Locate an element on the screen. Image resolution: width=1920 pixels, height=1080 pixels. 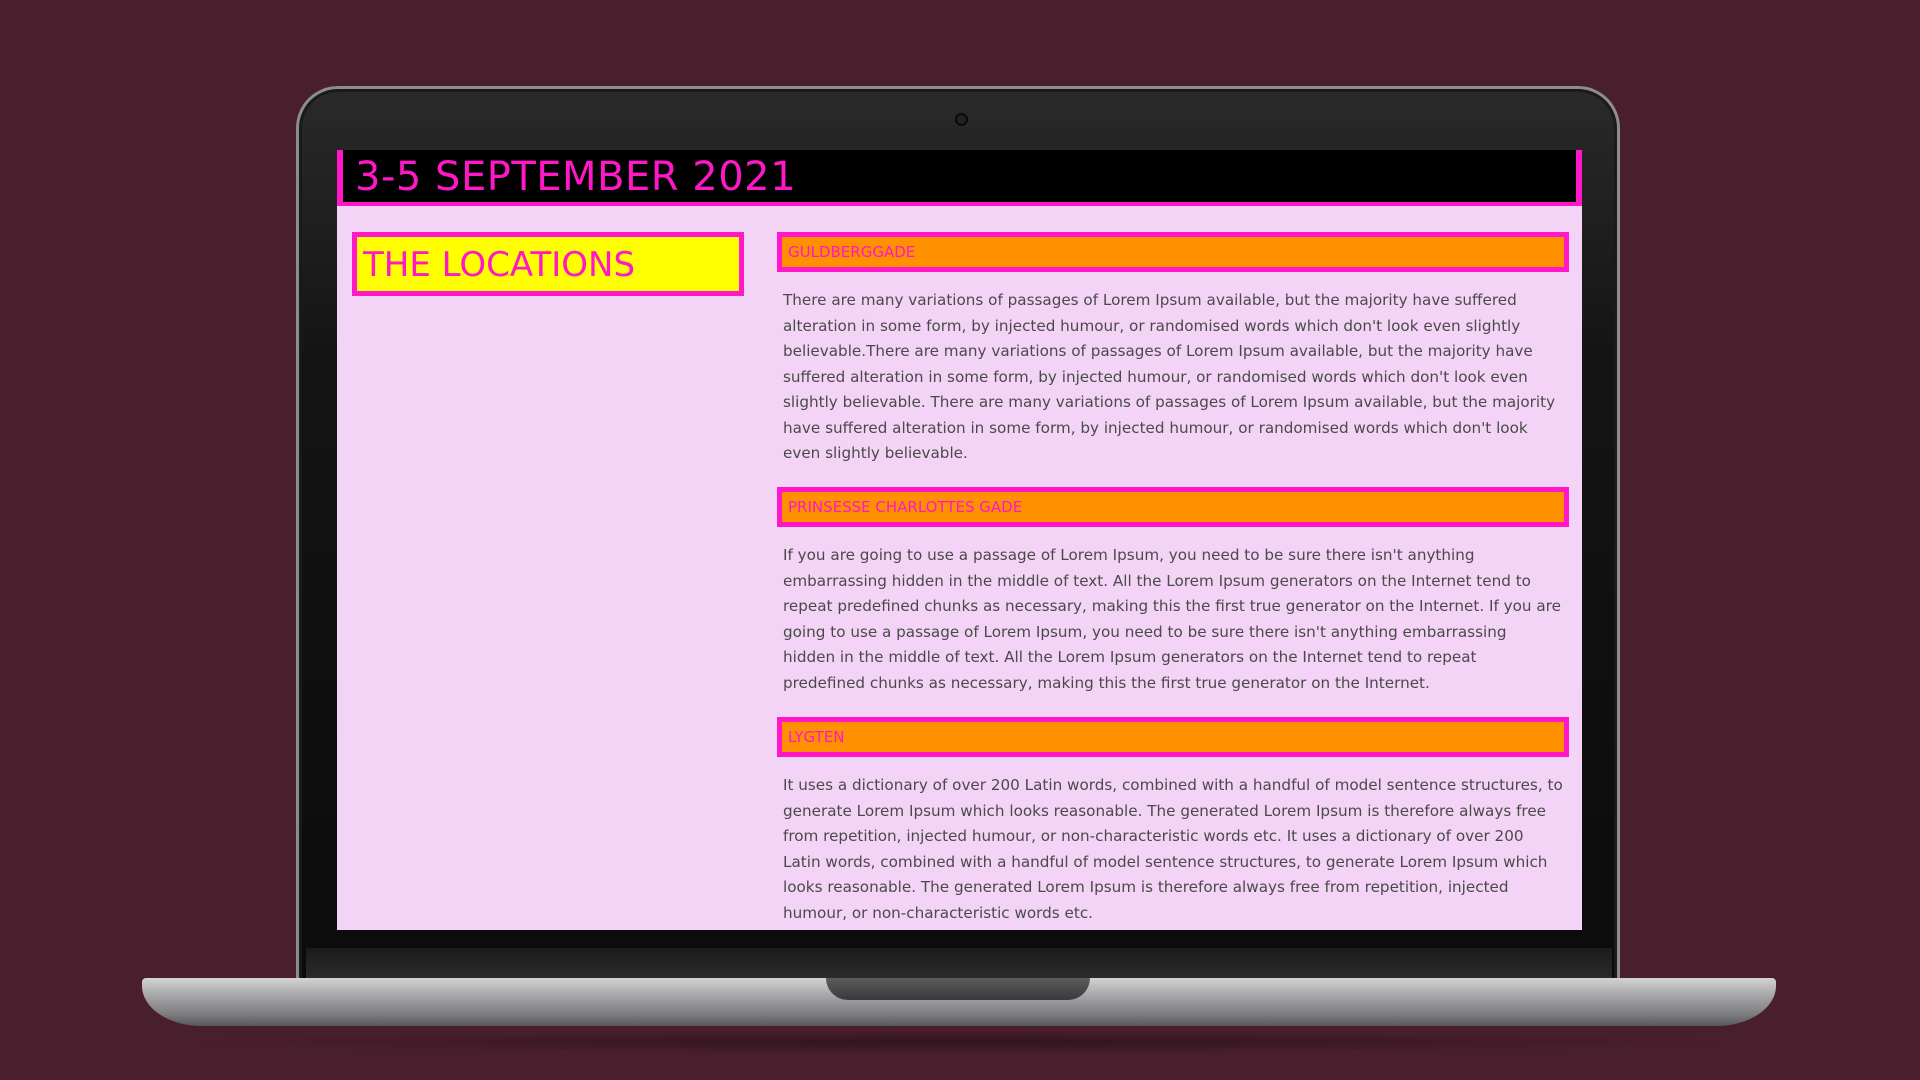
site-header: 3-5 SEPTEMBER 2021 is located at coordinates (959, 178).